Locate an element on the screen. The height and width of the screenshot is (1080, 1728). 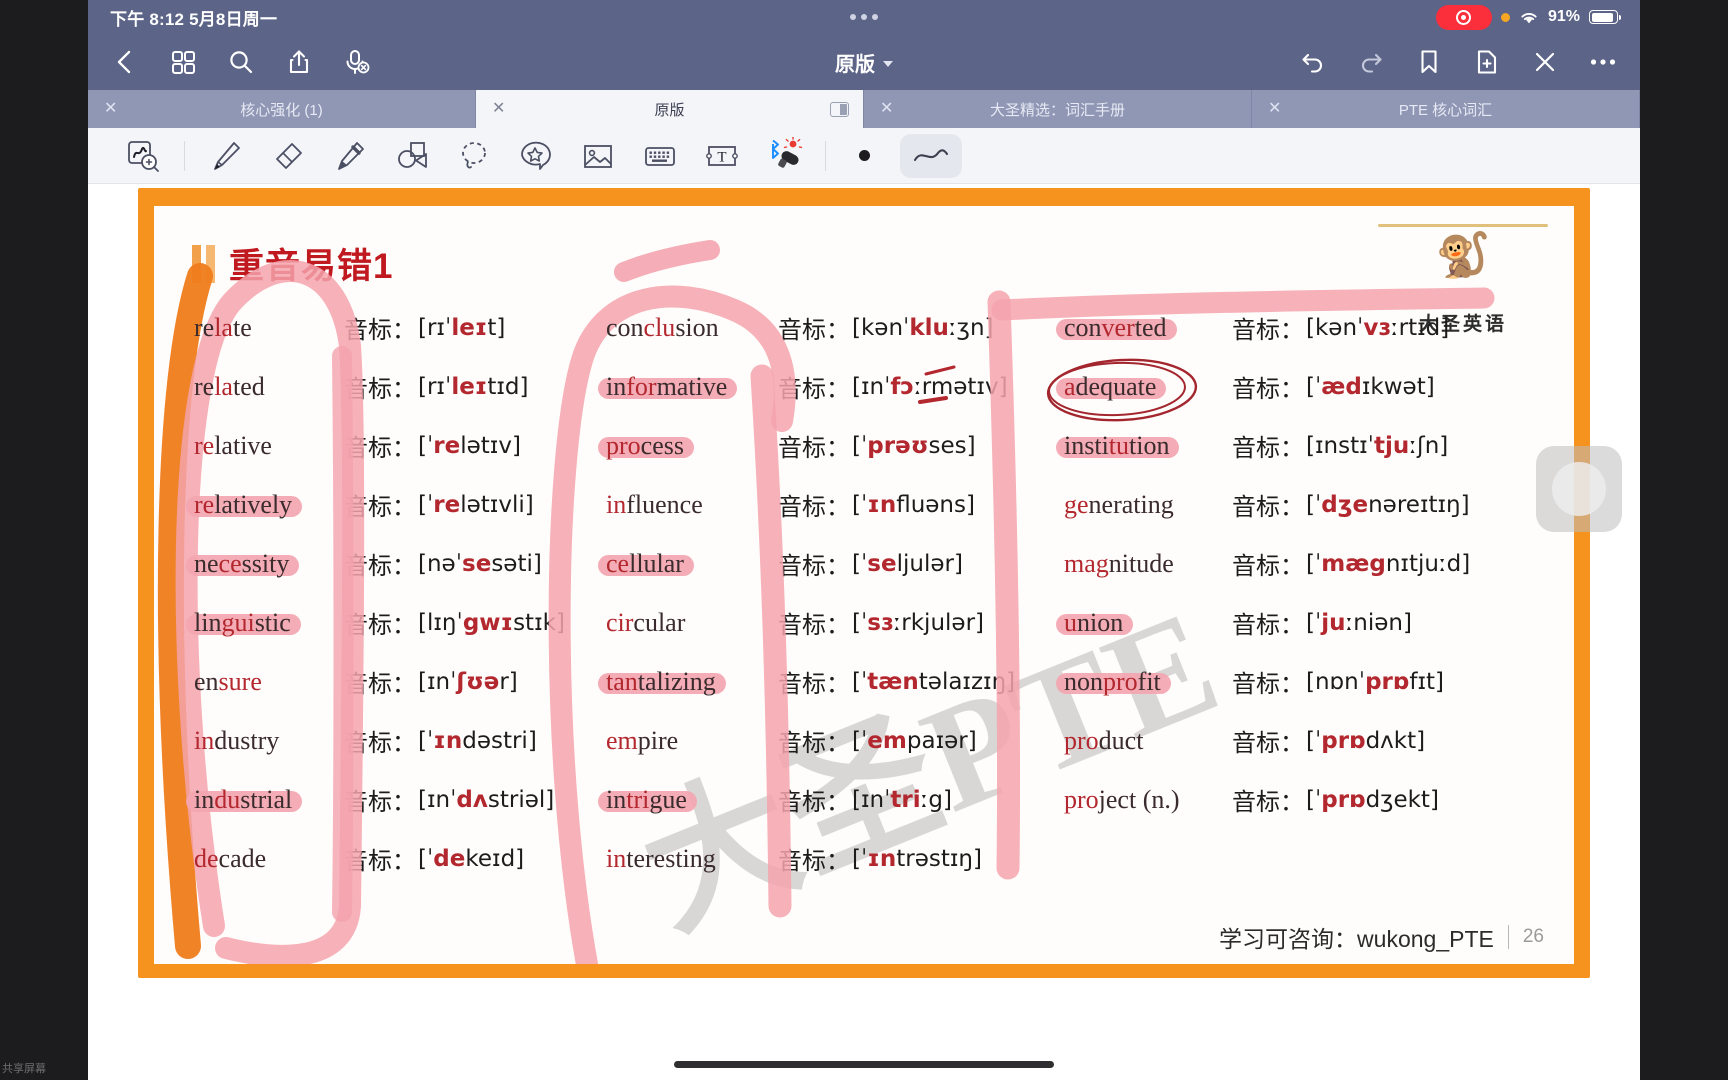
more-ellipsis-icon is located at coordinates (1603, 62).